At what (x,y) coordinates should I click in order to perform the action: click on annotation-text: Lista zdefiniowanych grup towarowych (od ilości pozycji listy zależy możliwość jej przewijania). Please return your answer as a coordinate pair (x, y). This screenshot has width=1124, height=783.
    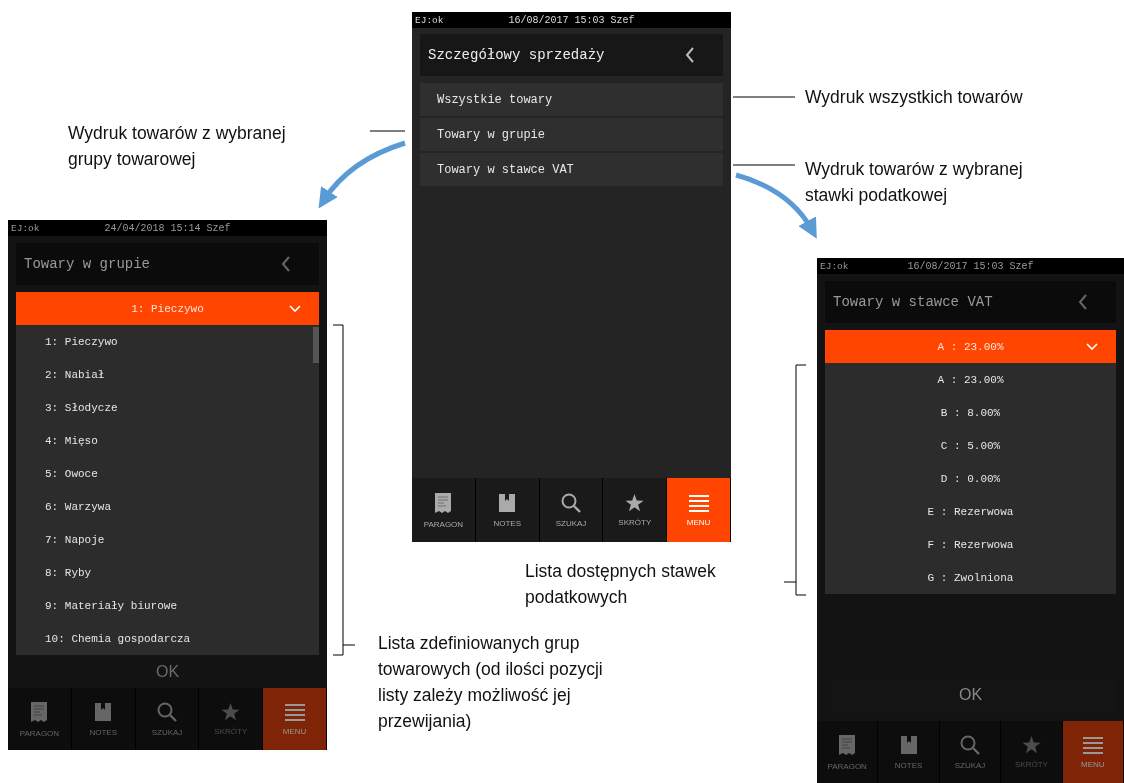
    Looking at the image, I should click on (490, 682).